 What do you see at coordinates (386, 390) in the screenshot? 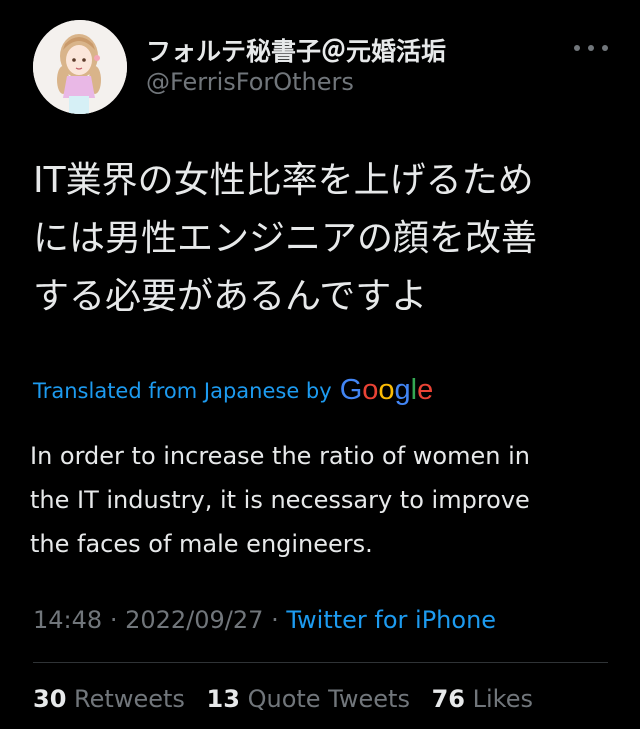
I see `google-logo: Google` at bounding box center [386, 390].